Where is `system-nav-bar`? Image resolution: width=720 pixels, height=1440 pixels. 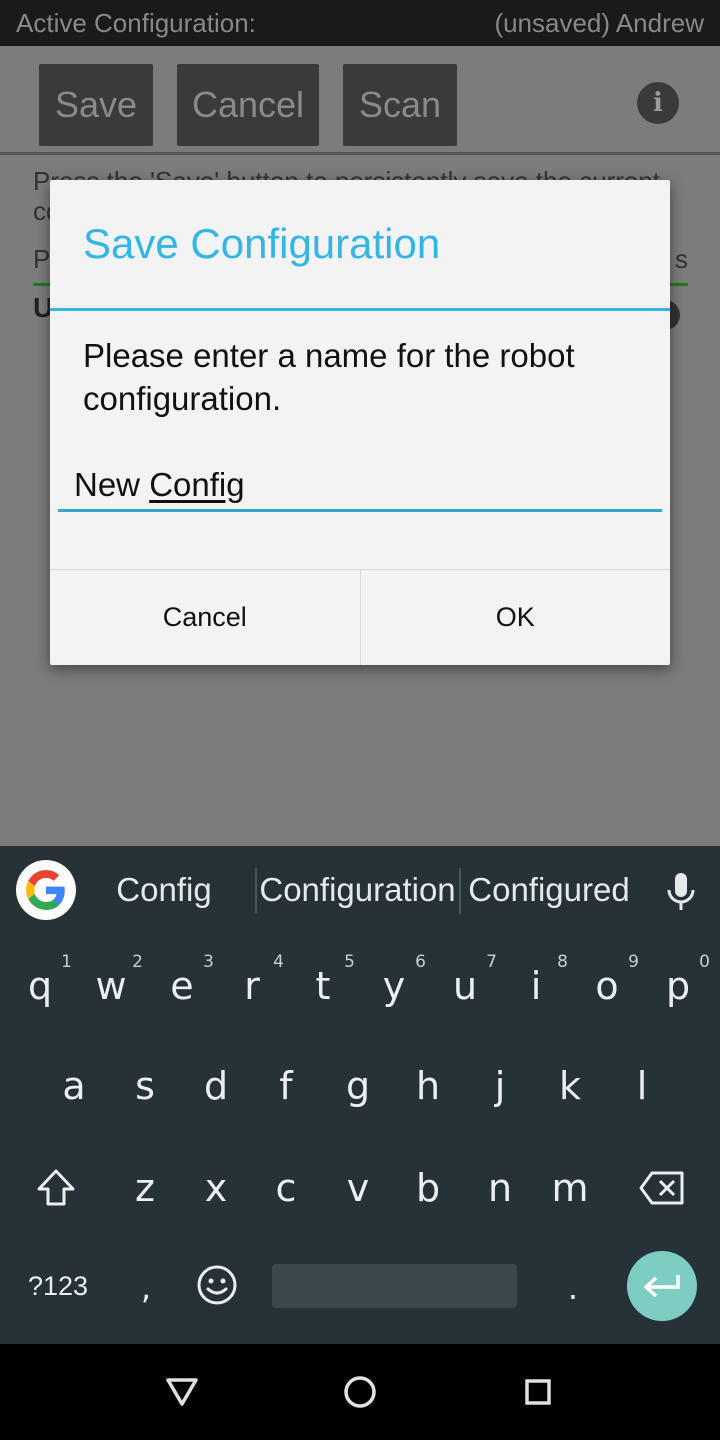 system-nav-bar is located at coordinates (360, 1392).